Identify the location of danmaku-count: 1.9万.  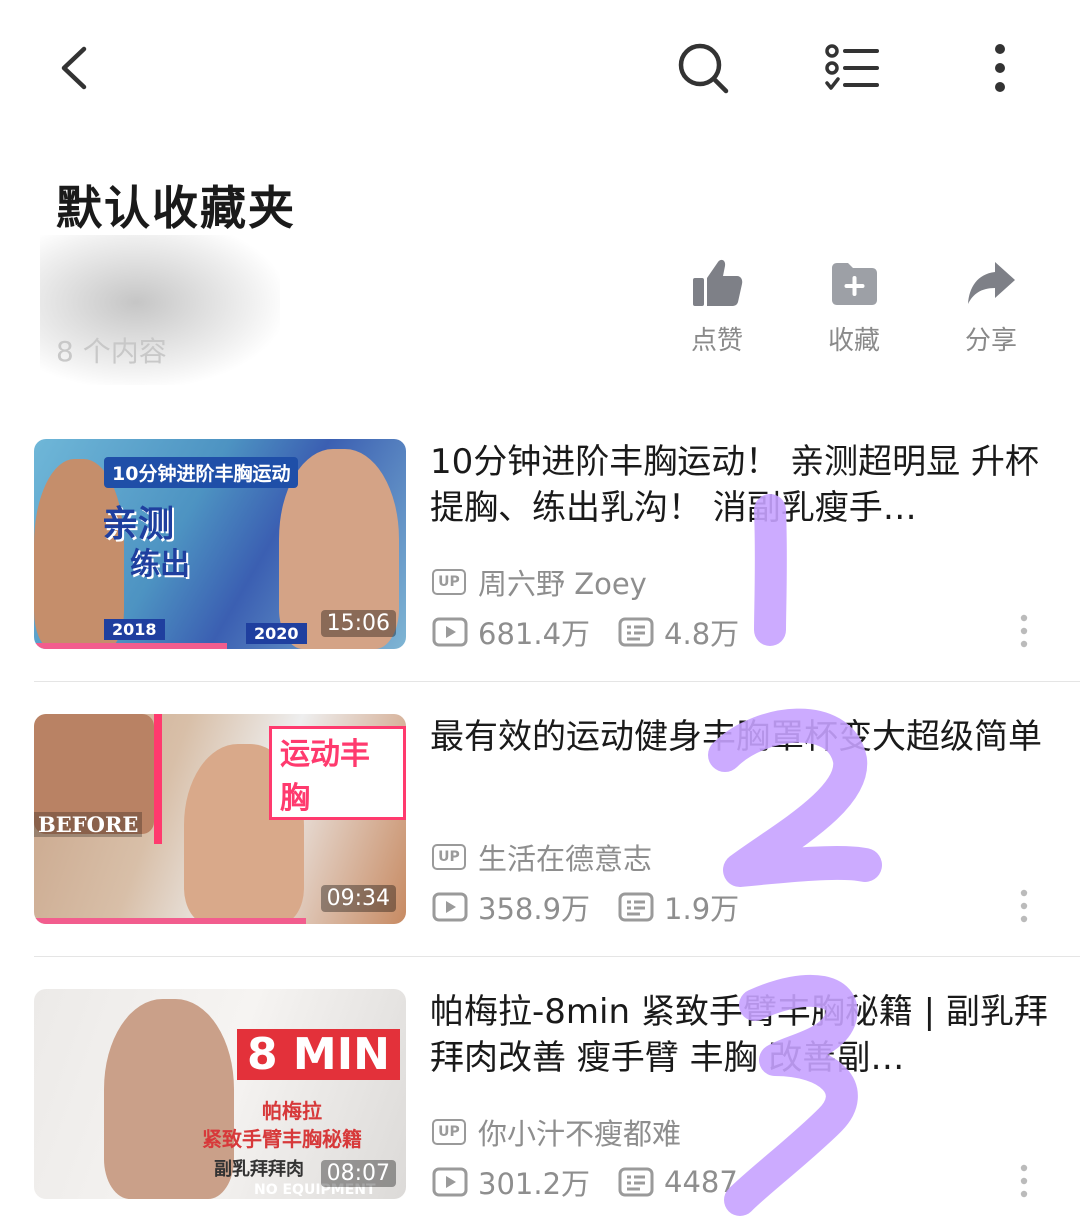
(678, 907).